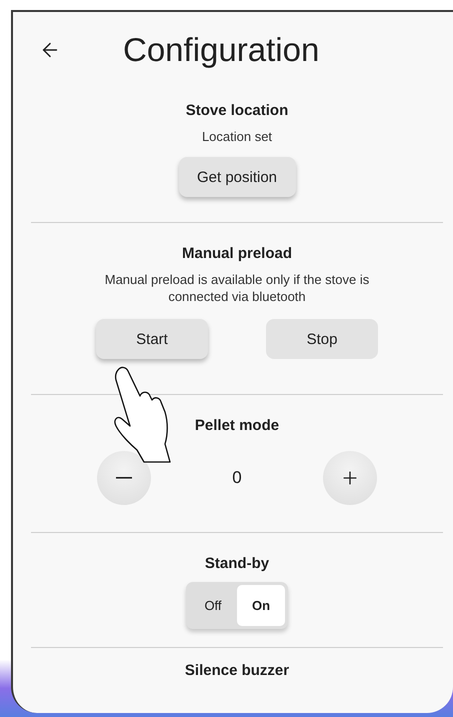  Describe the element at coordinates (237, 288) in the screenshot. I see `section-description: Manual preload is available only if the stove is connected via bluetooth` at that location.